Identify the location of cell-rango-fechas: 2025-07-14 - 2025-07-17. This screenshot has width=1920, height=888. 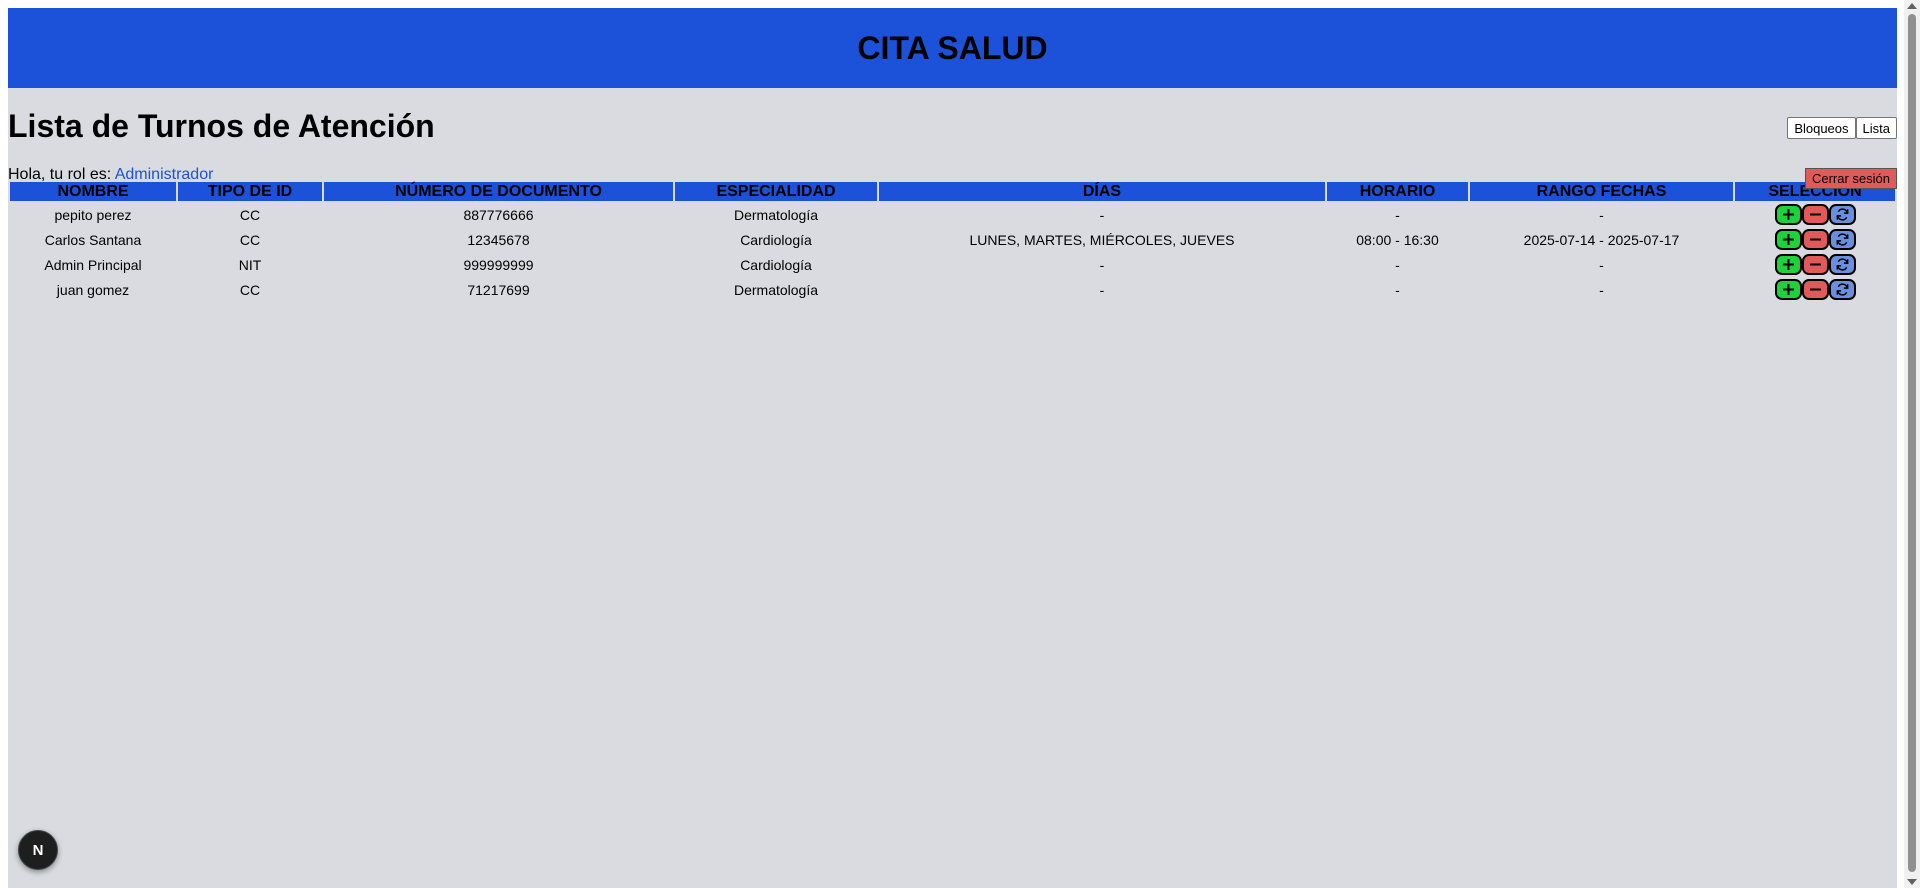
(1601, 239).